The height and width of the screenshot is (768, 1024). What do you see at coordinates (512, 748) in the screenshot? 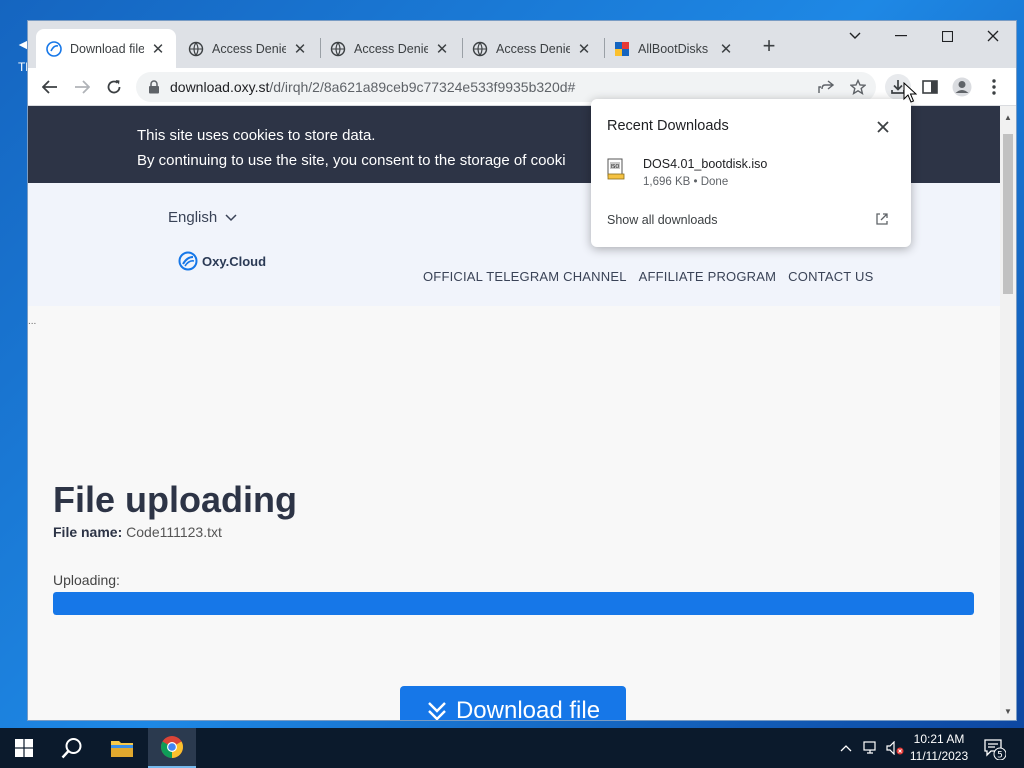
I see `taskbar: 10:21 AM 11/11/2023 5` at bounding box center [512, 748].